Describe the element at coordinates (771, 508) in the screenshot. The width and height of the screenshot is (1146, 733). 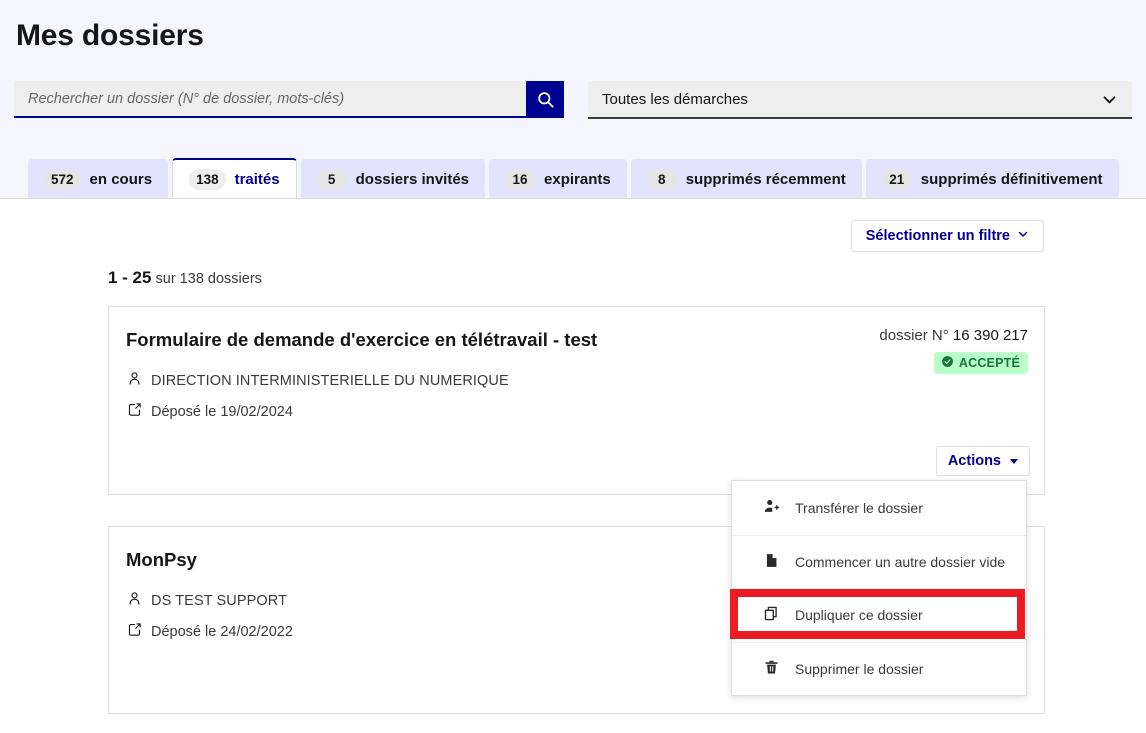
I see `person-add-icon` at that location.